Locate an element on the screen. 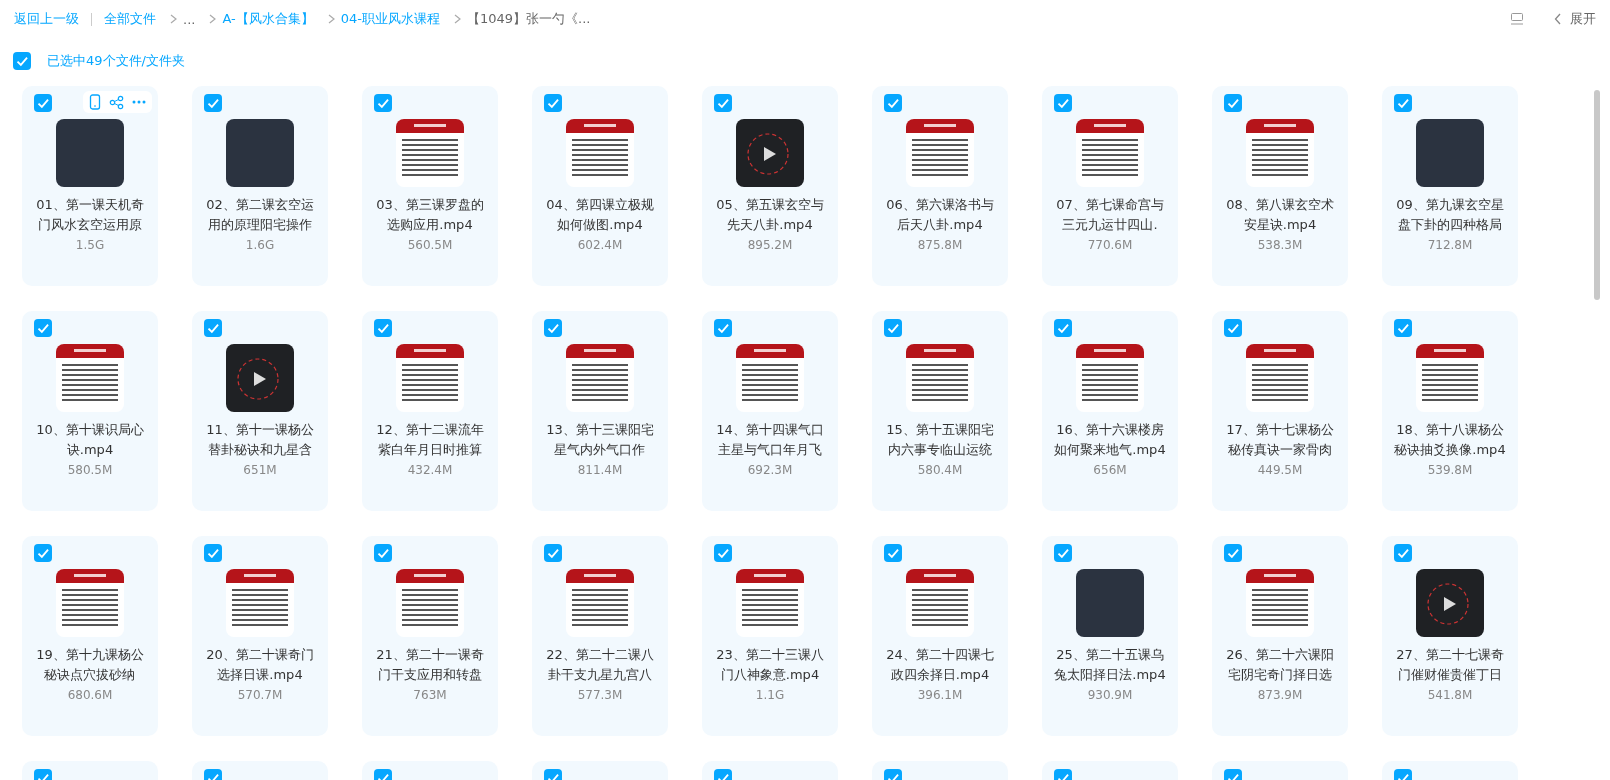  file-name: 10、第十课识局心 诀.mp4 is located at coordinates (90, 440).